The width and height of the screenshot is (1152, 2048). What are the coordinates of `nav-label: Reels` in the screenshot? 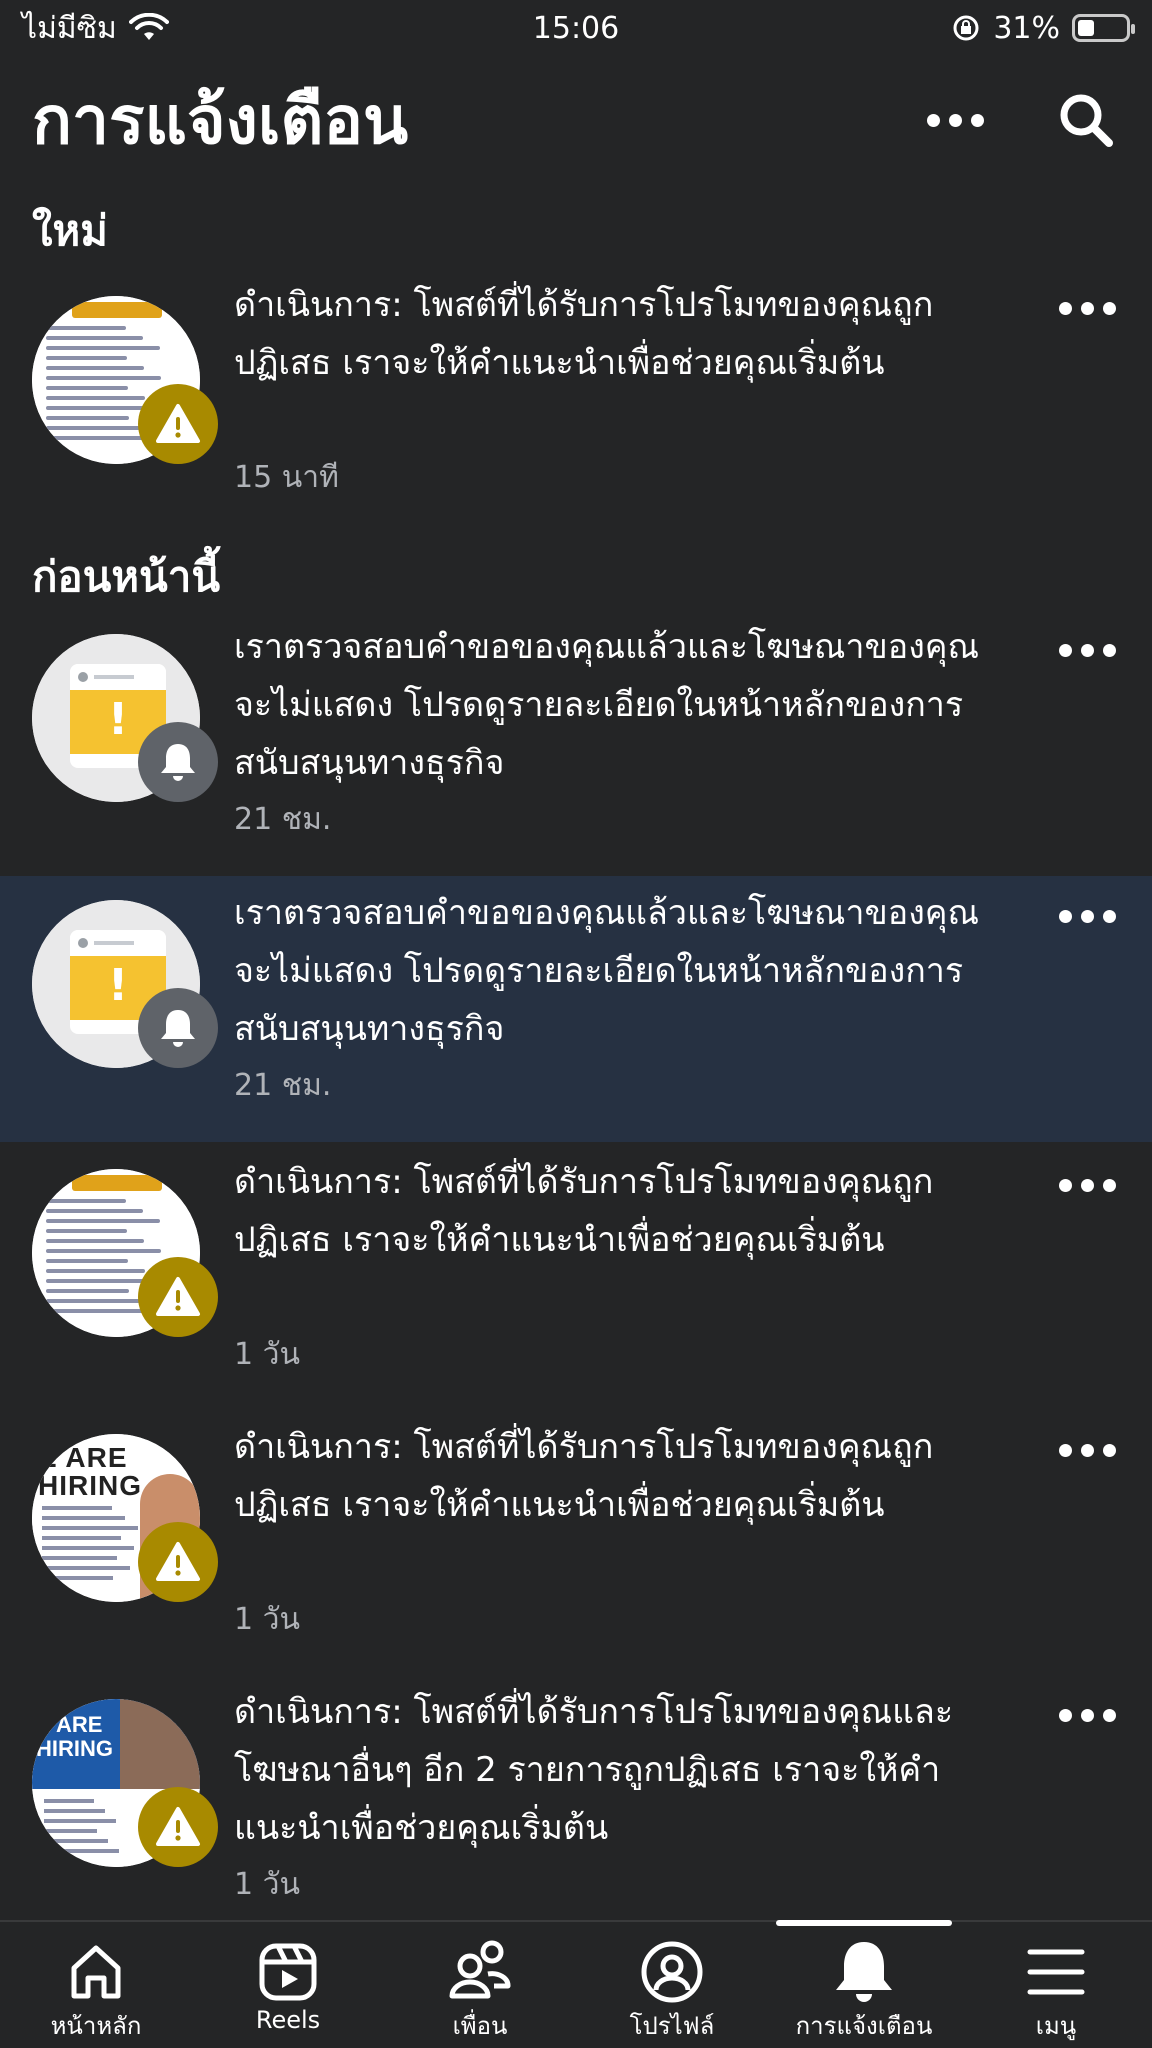 It's located at (288, 2020).